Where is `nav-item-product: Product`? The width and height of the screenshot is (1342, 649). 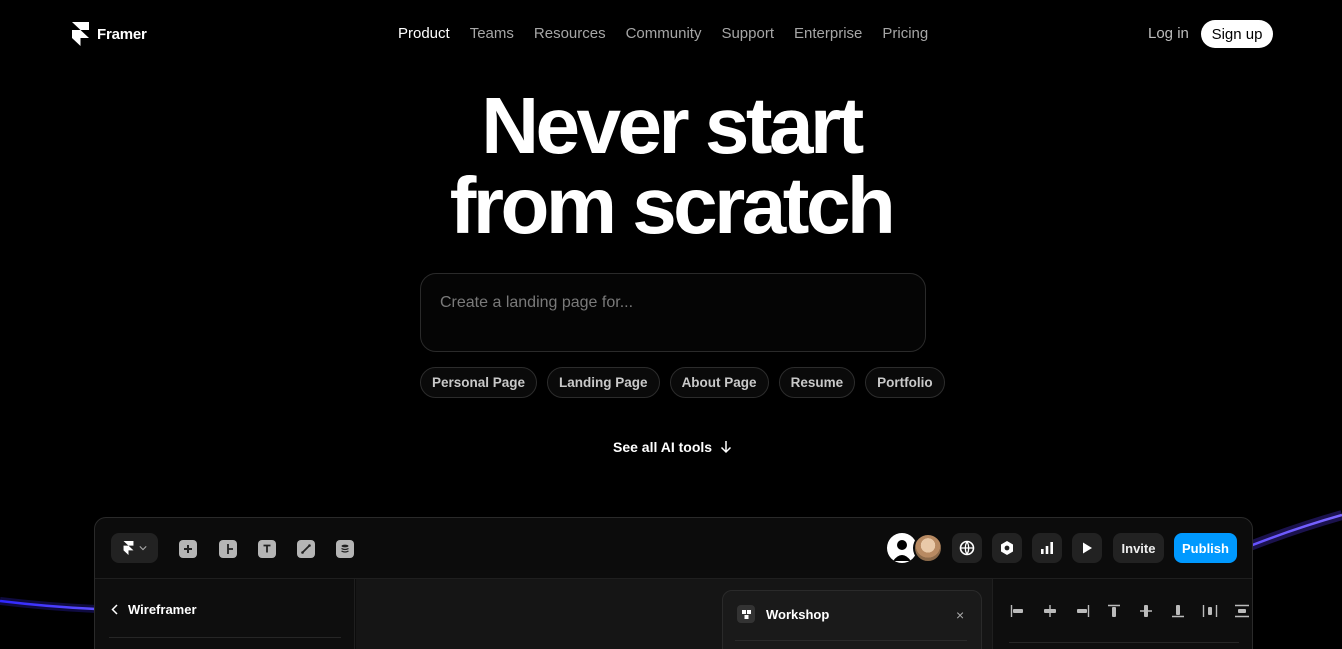
nav-item-product: Product is located at coordinates (424, 33).